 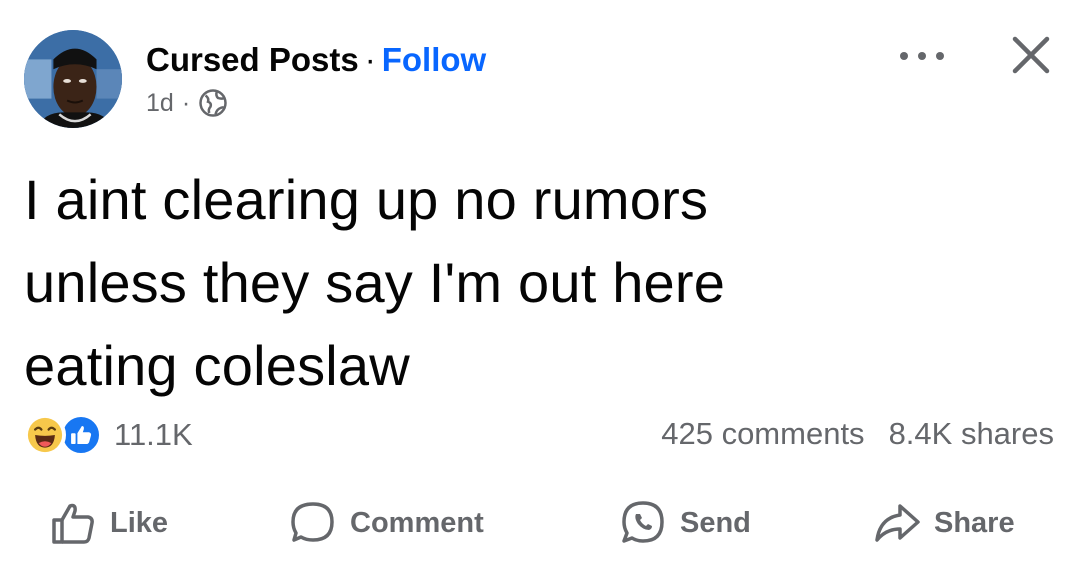 What do you see at coordinates (213, 103) in the screenshot?
I see `globe-icon` at bounding box center [213, 103].